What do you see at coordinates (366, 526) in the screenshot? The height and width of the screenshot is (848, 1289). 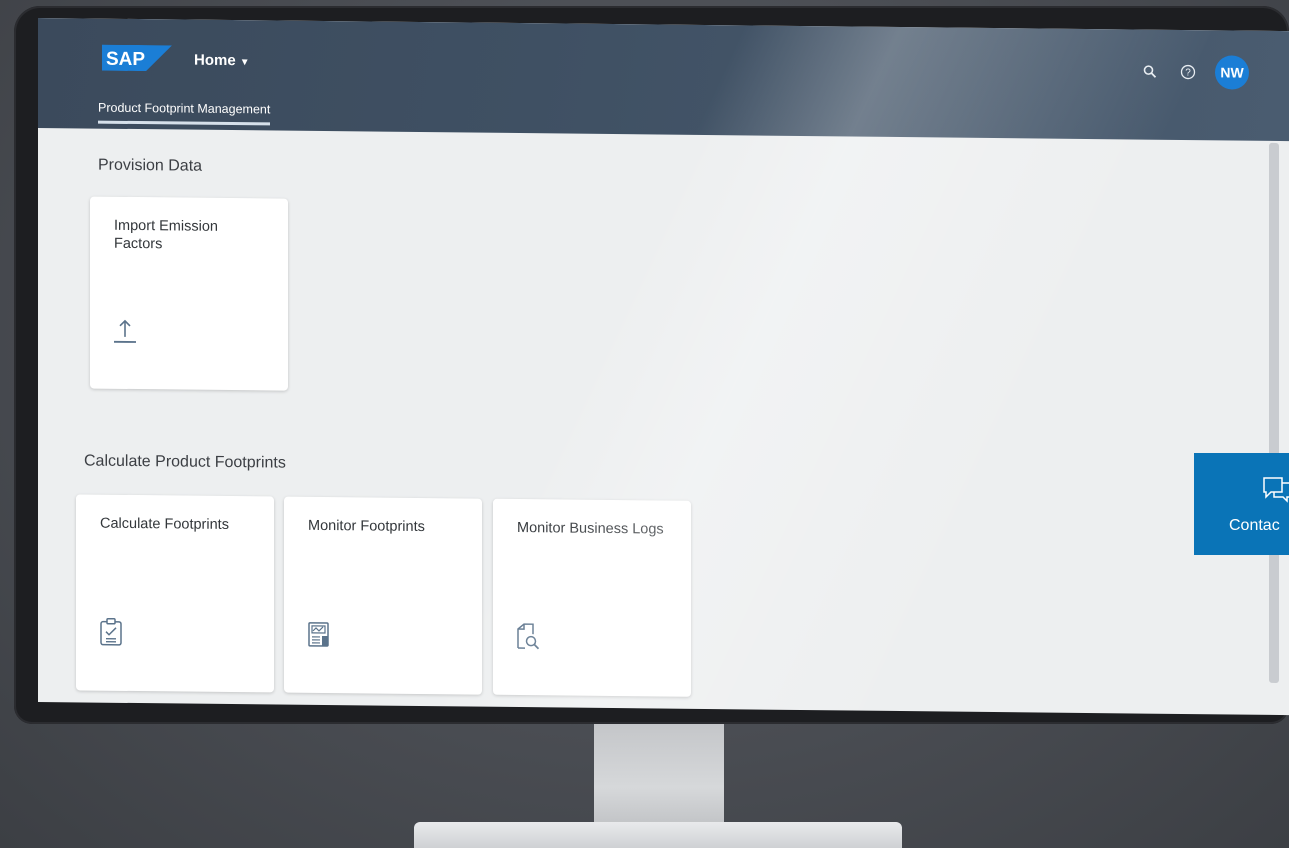 I see `tile-title: Monitor Footprints` at bounding box center [366, 526].